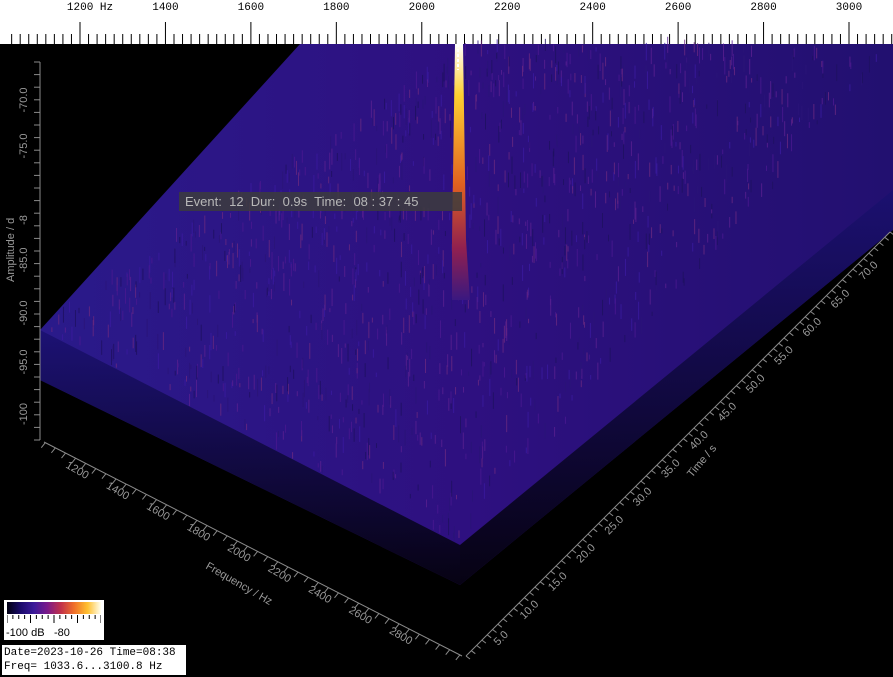 Image resolution: width=893 pixels, height=677 pixels. Describe the element at coordinates (360, 615) in the screenshot. I see `frequency-tick-label: 2600` at that location.